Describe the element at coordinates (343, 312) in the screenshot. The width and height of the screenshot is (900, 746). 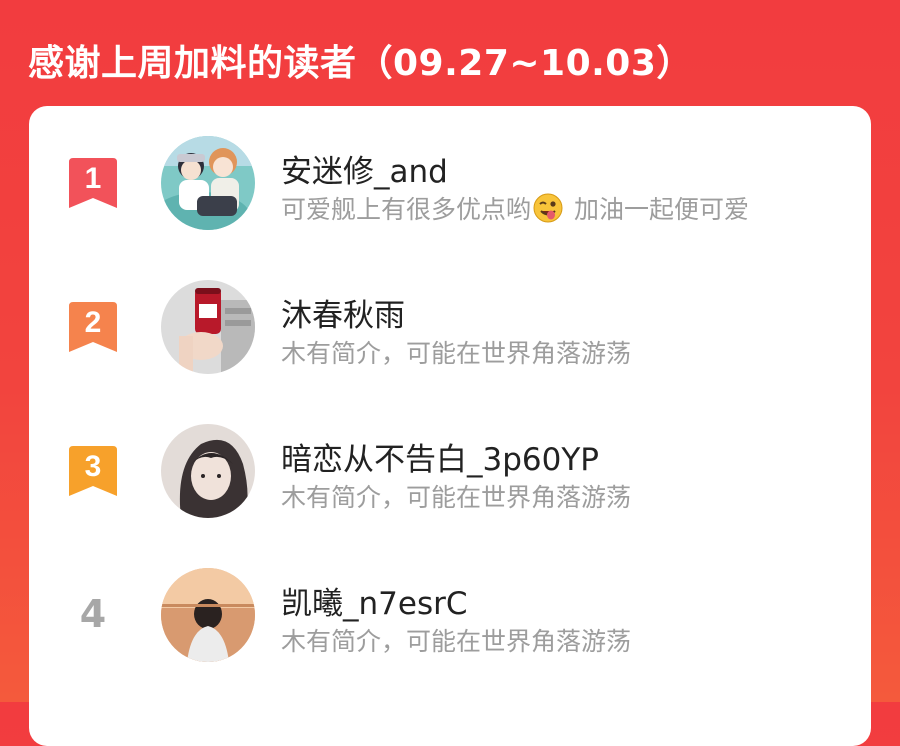
I see `reader-name: 沐春秋雨` at that location.